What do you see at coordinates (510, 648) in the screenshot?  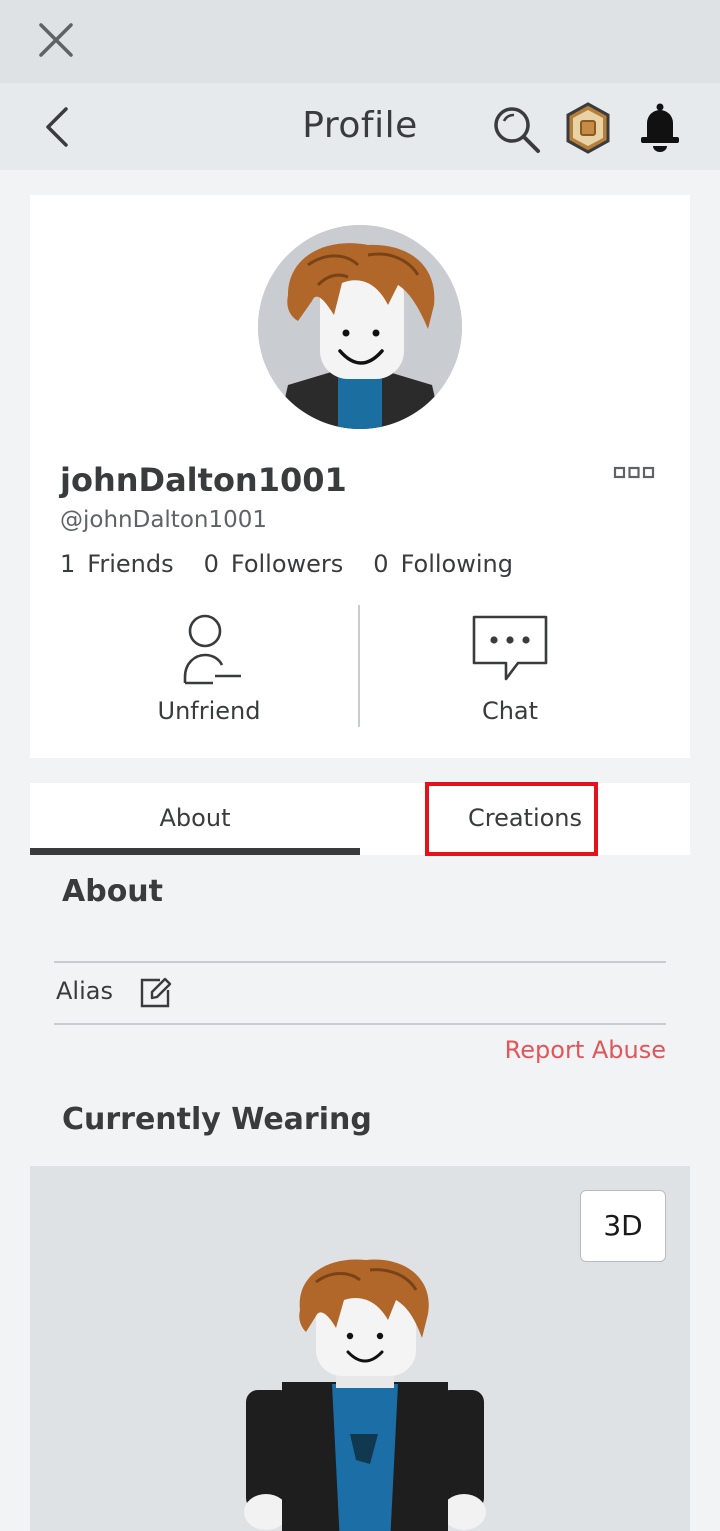 I see `chat-bubble-icon` at bounding box center [510, 648].